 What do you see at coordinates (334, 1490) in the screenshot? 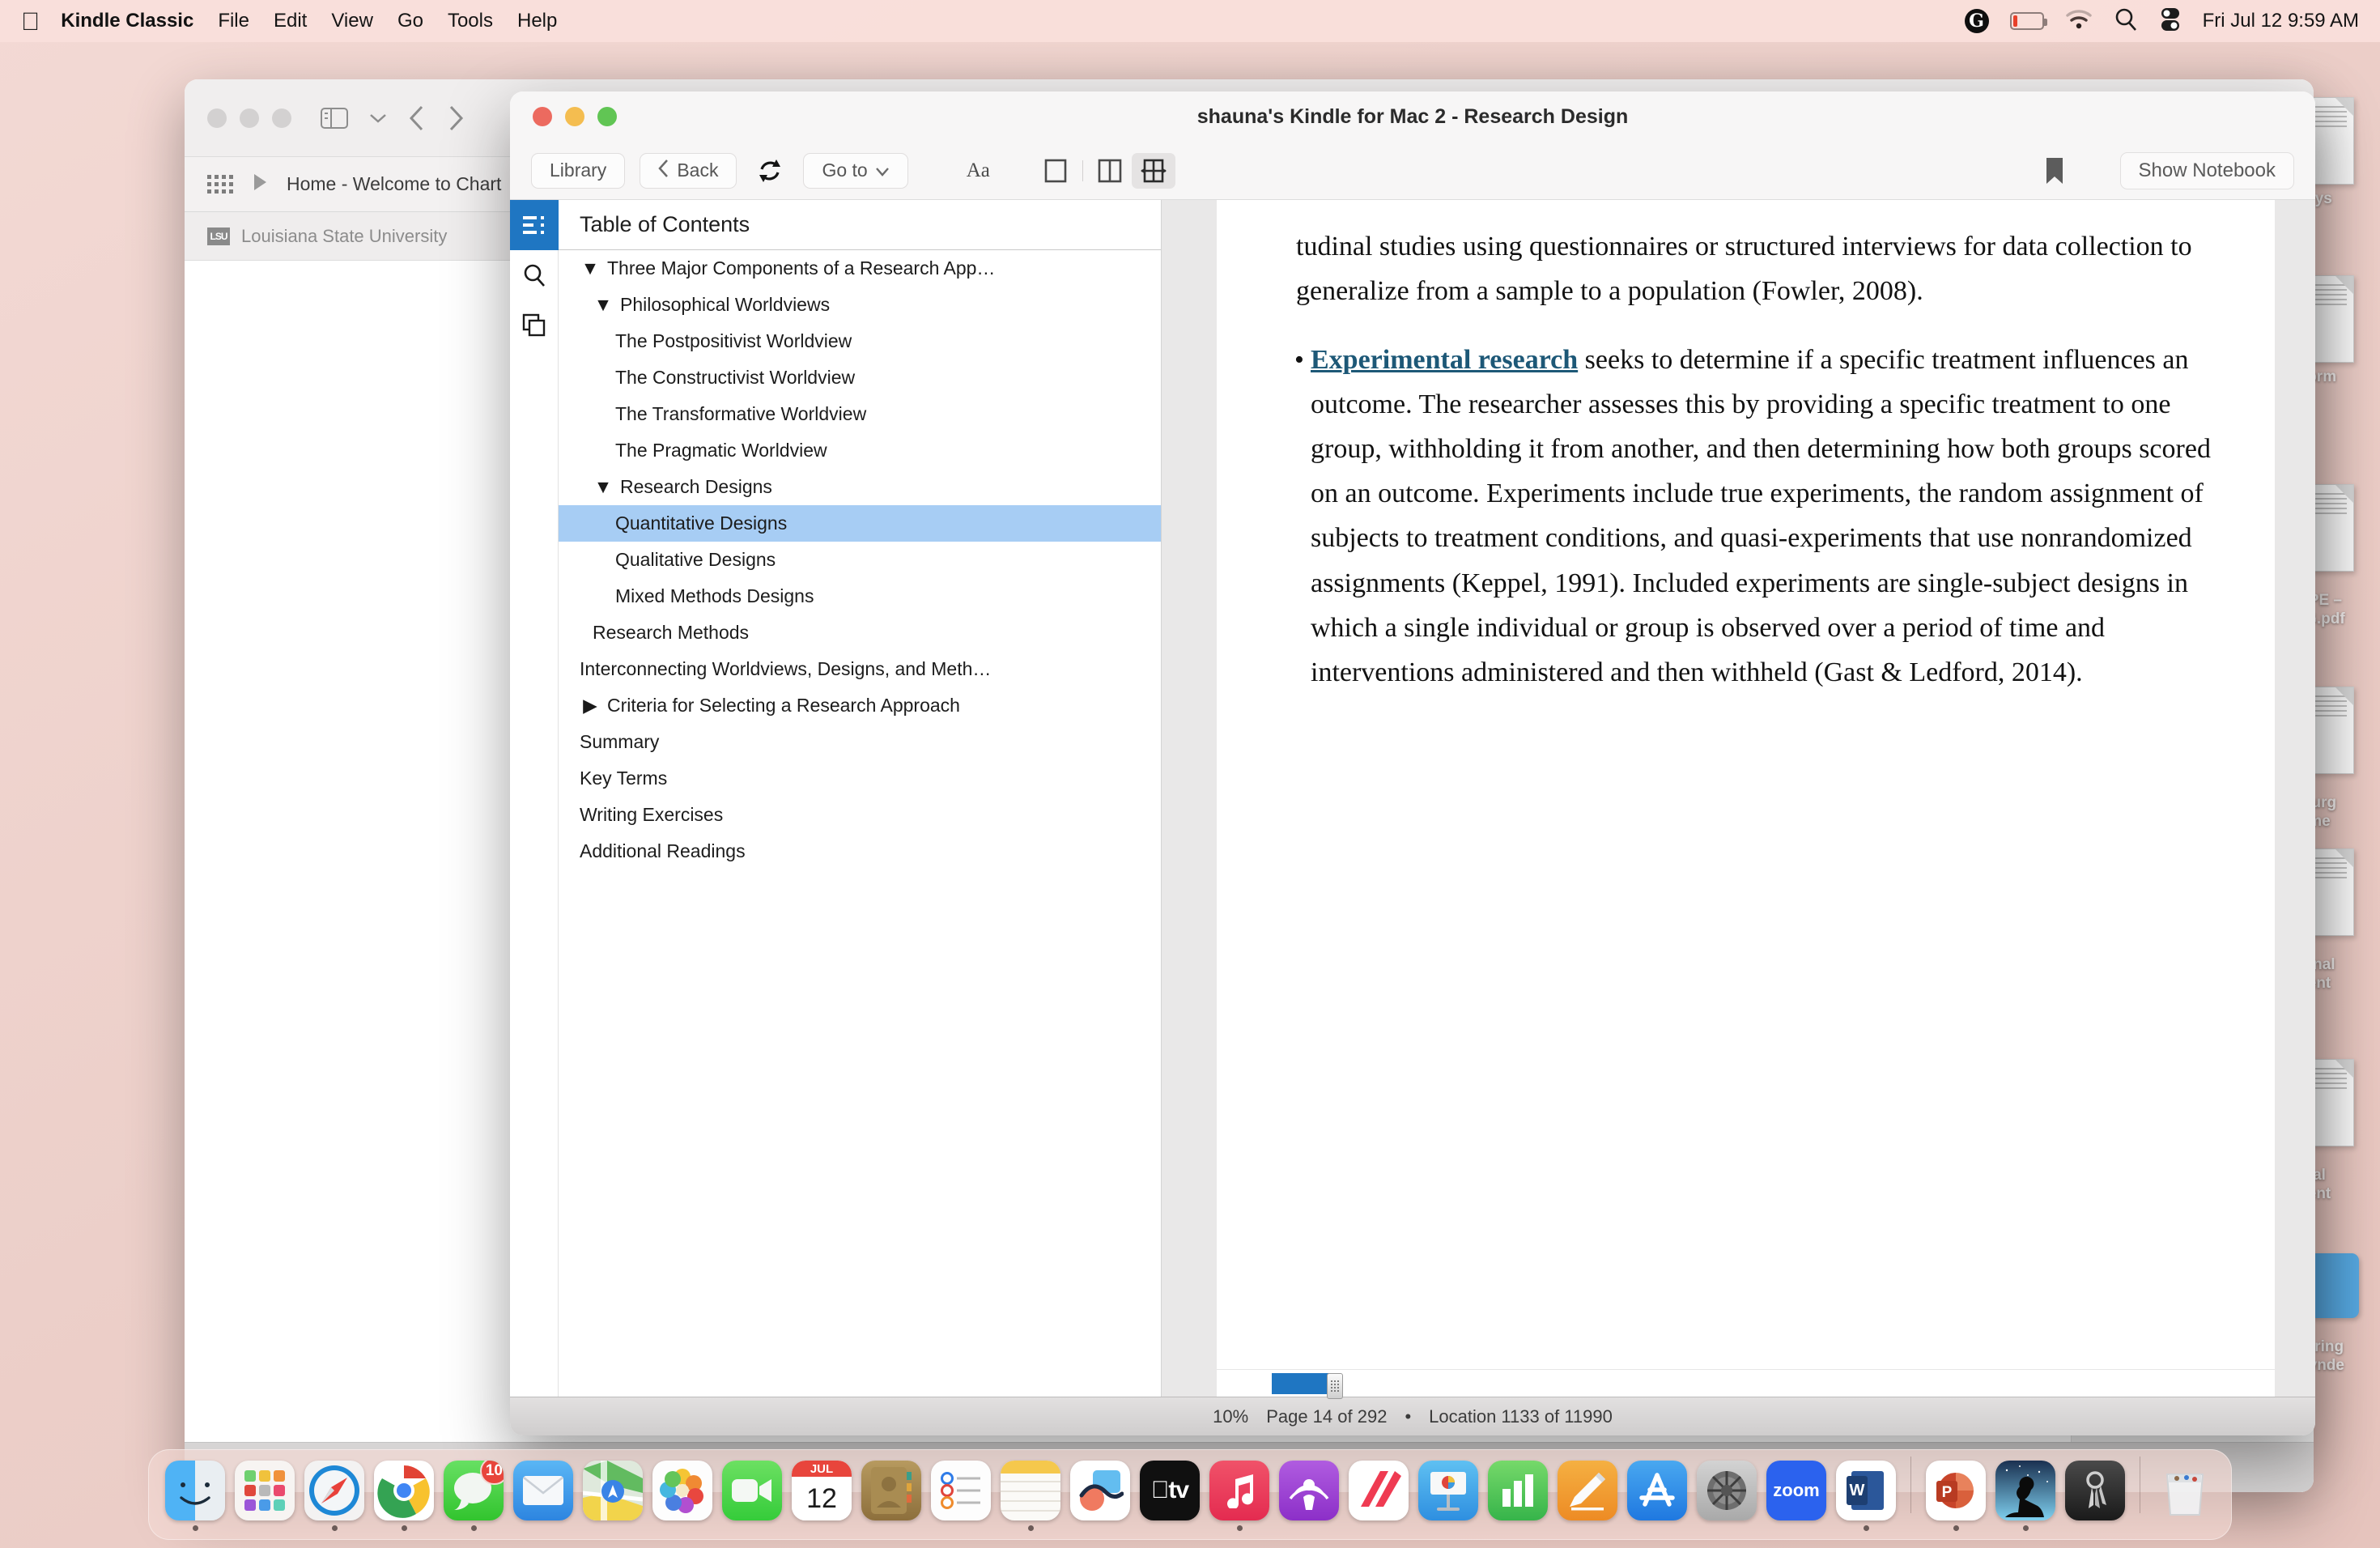
I see `safari-icon` at bounding box center [334, 1490].